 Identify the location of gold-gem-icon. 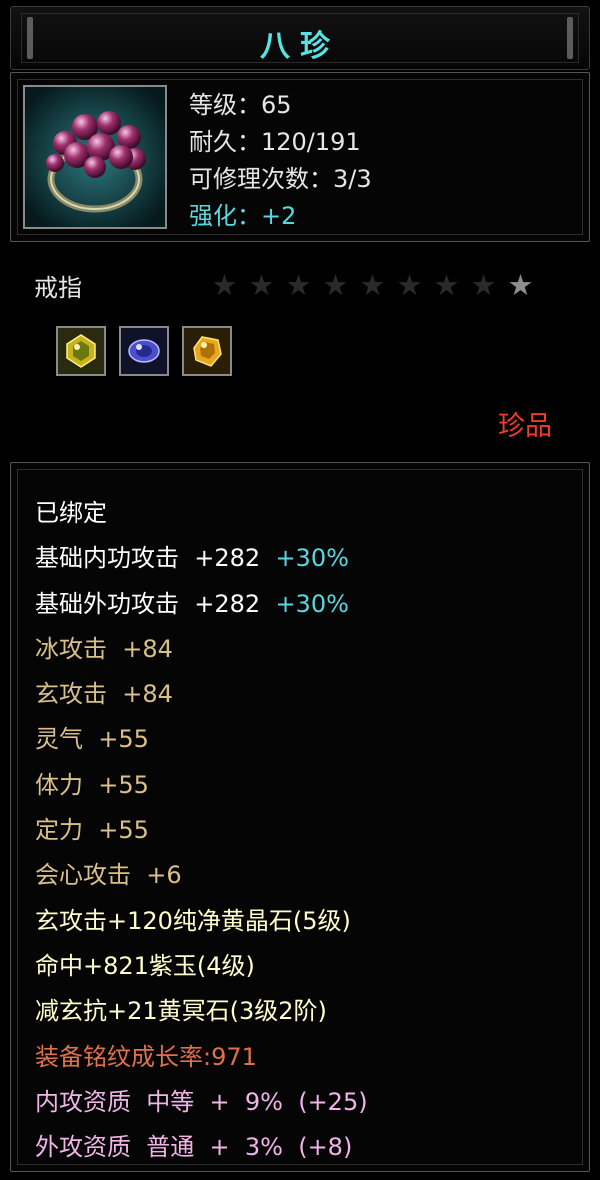
(207, 351).